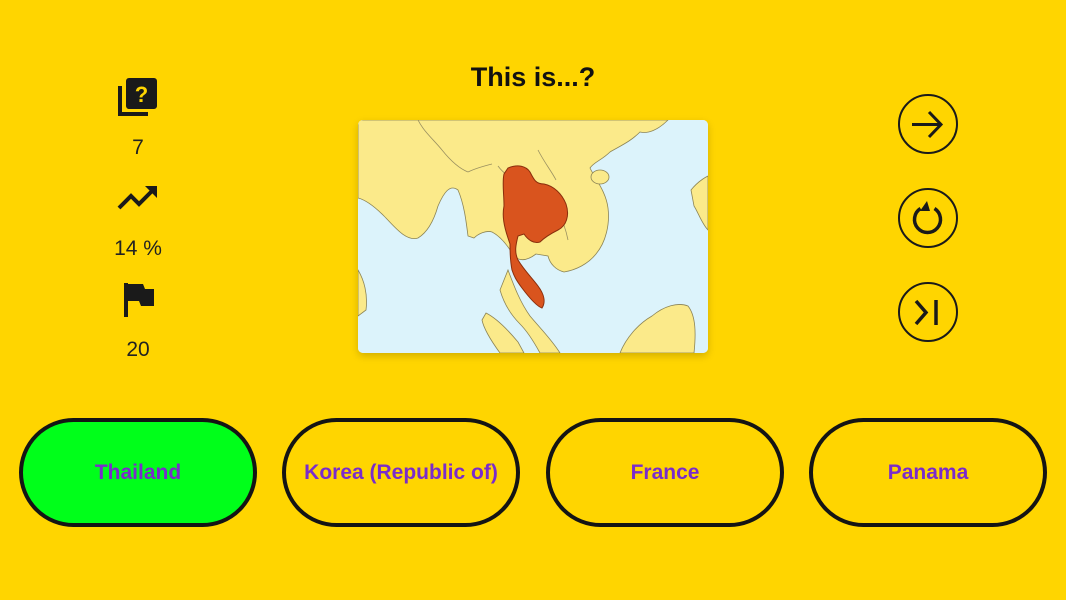  Describe the element at coordinates (138, 147) in the screenshot. I see `questions-count: 7` at that location.